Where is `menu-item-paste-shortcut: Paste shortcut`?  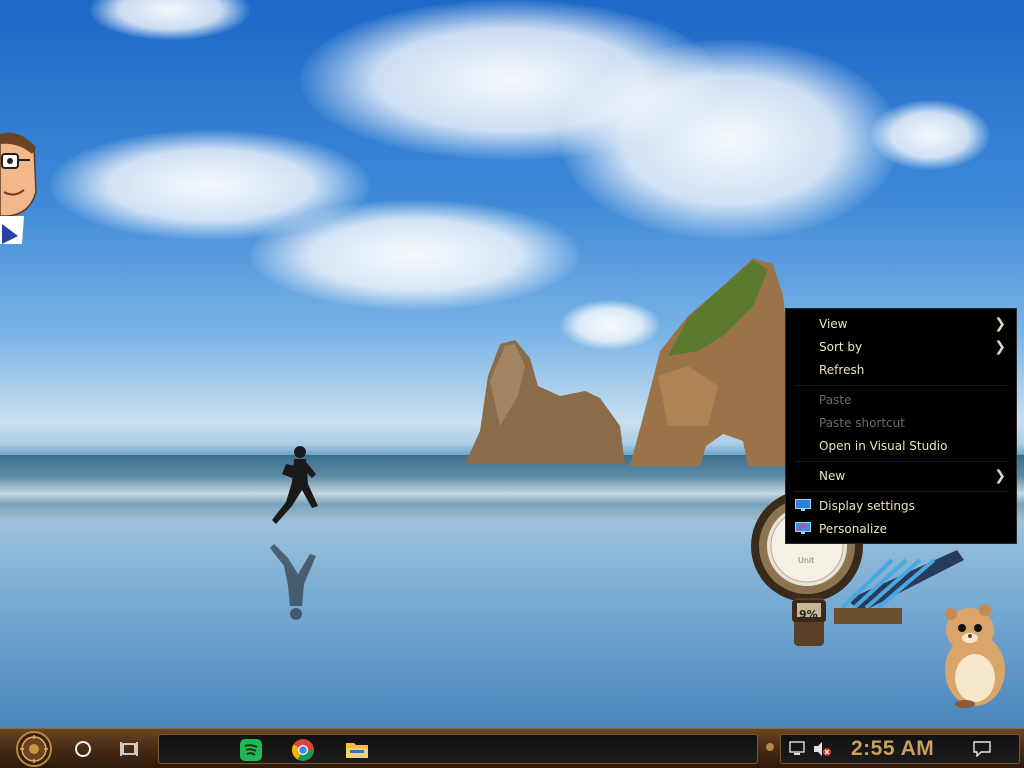 menu-item-paste-shortcut: Paste shortcut is located at coordinates (901, 423).